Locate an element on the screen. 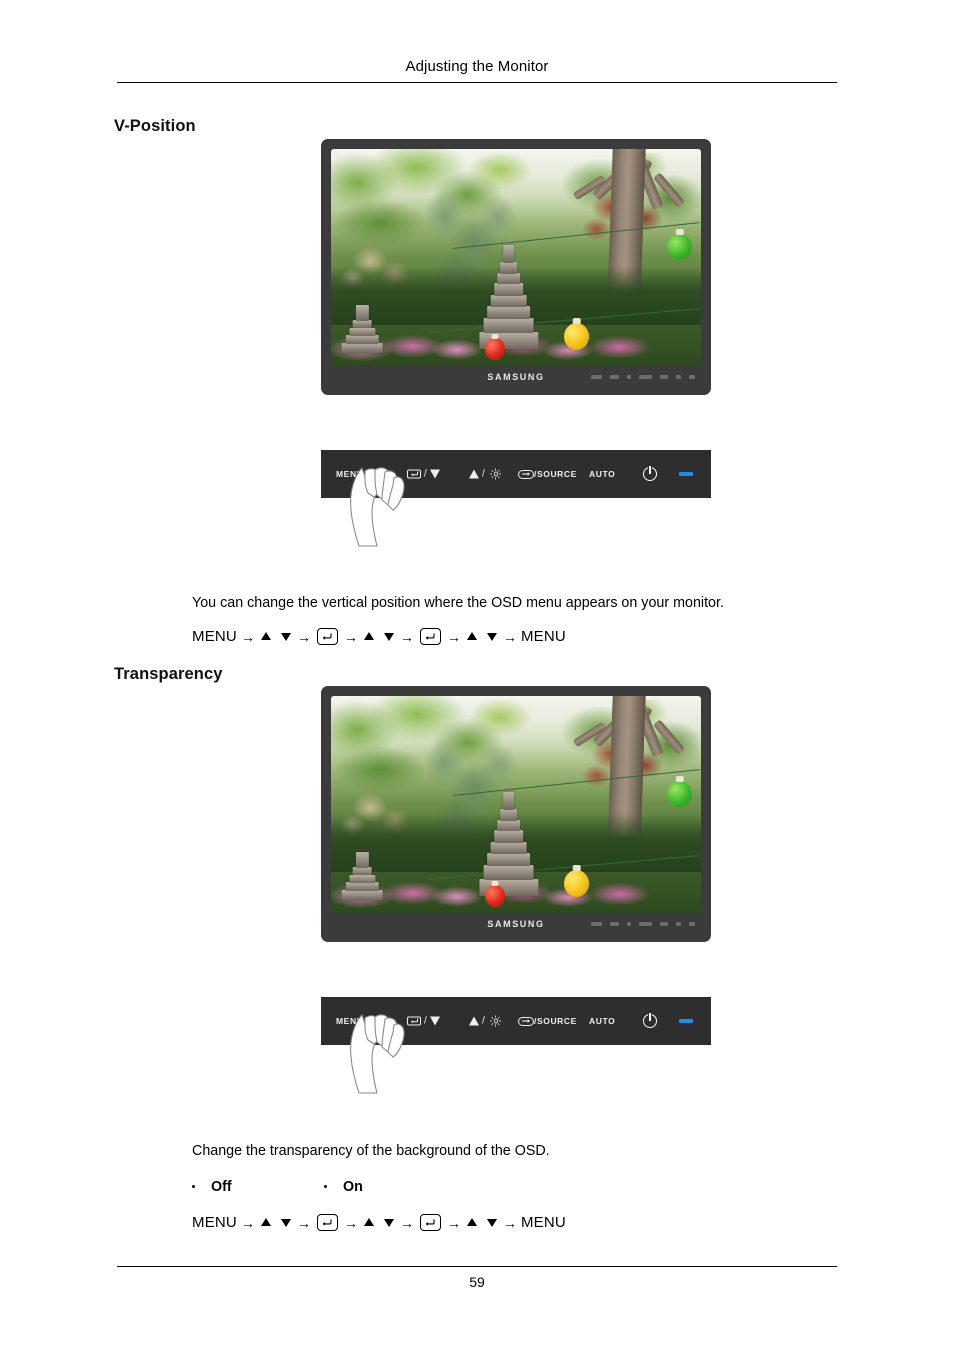 The height and width of the screenshot is (1350, 954). monitor-illustration-v-position: SAMSUNG is located at coordinates (516, 267).